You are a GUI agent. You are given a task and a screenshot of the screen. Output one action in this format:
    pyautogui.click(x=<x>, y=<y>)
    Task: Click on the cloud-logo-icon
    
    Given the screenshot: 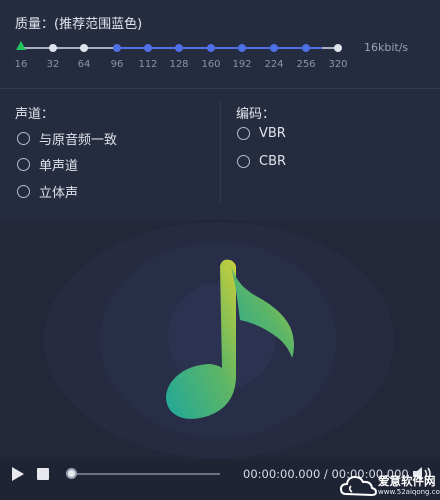 What is the action you would take?
    pyautogui.click(x=359, y=486)
    